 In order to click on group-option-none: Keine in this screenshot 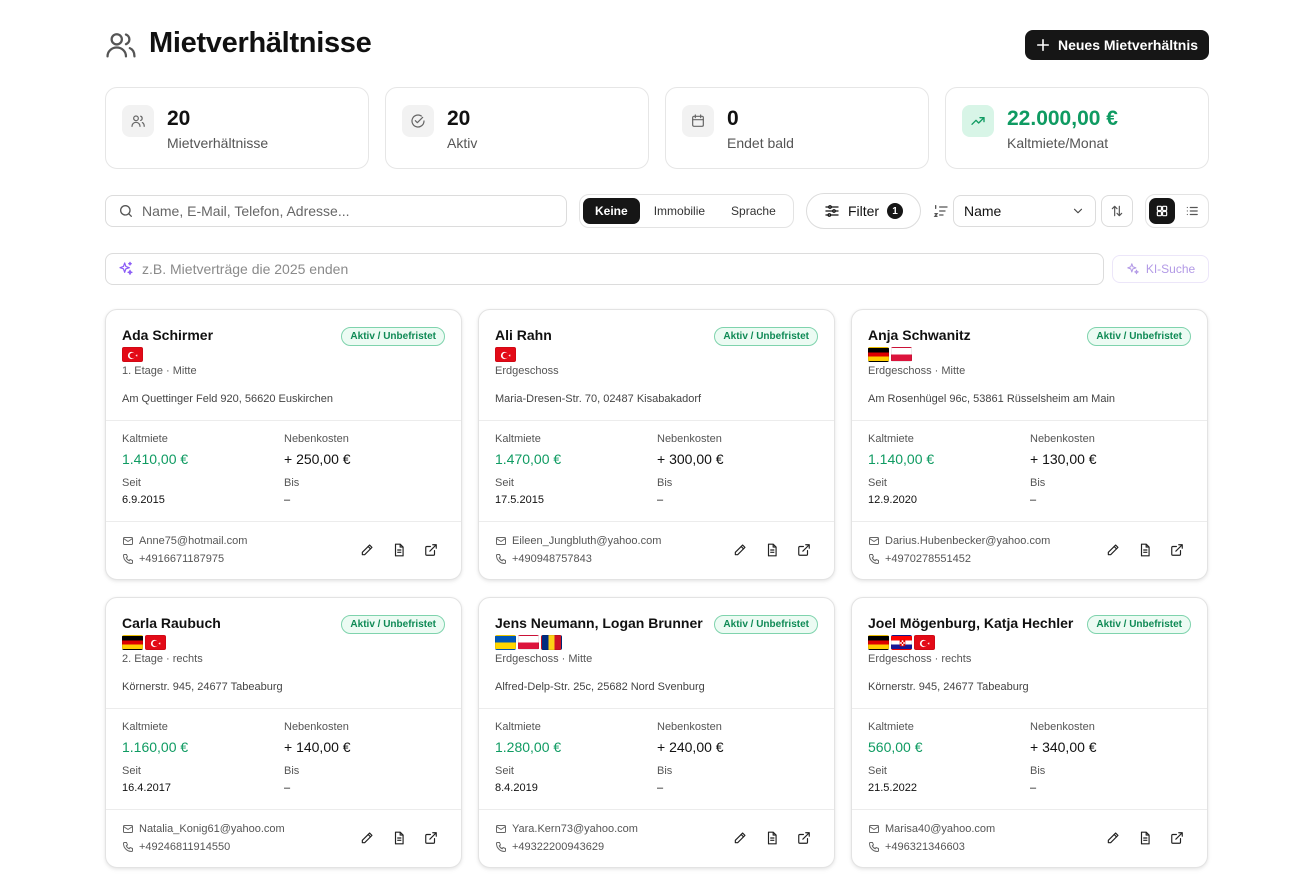, I will do `click(611, 211)`.